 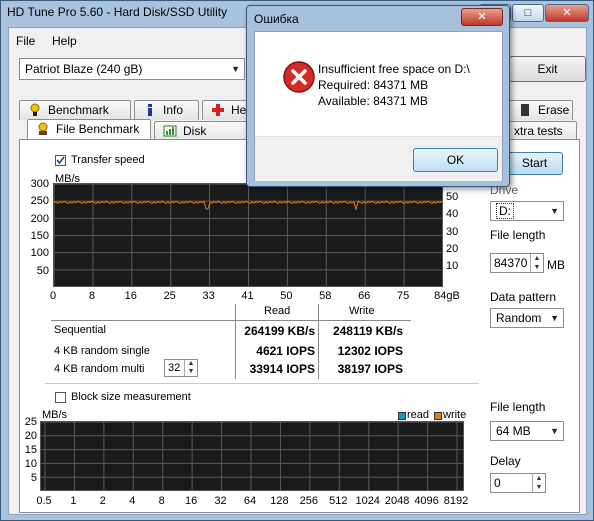 I want to click on row-sequential-read: 264199 KB/s, so click(x=279, y=331).